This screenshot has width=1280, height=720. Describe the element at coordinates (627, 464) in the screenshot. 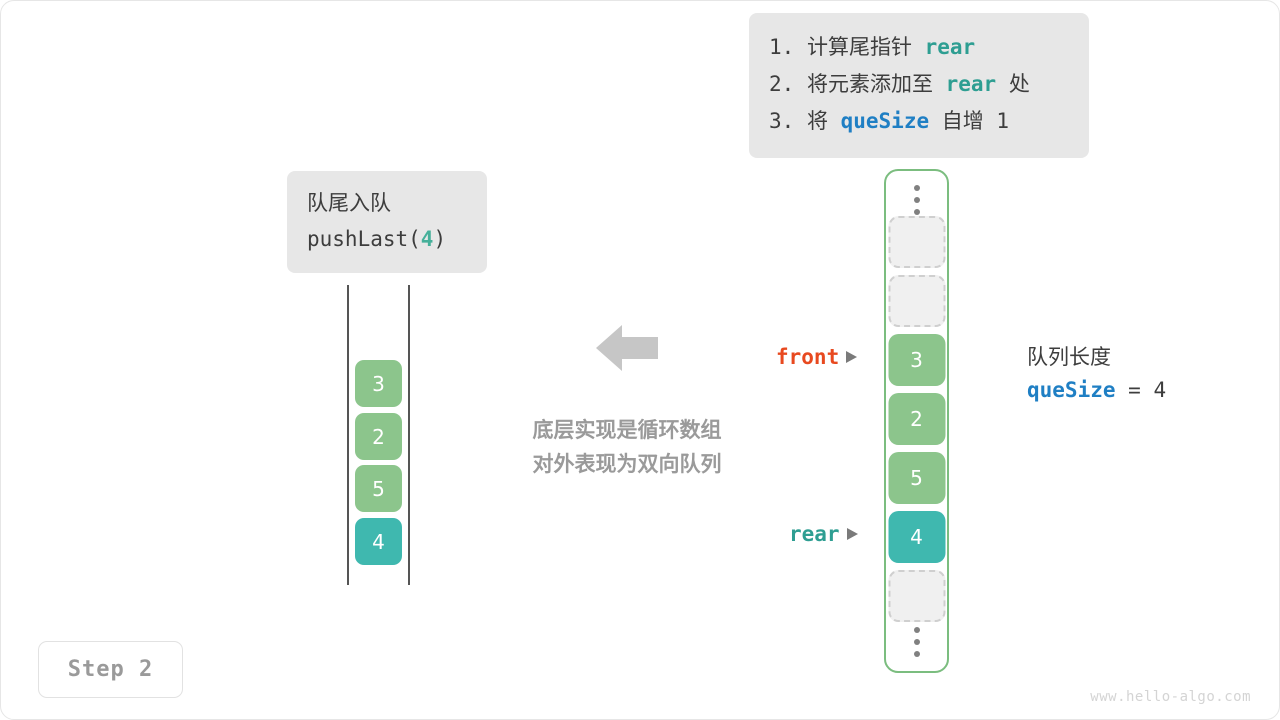

I see `center-caption-line2: 对外表现为双向队列` at that location.